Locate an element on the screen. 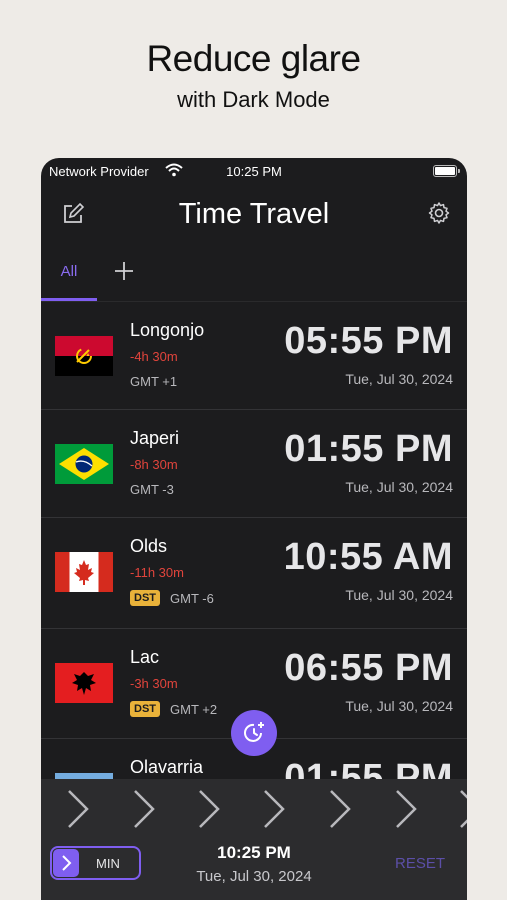 This screenshot has height=900, width=507. active-tab-indicator is located at coordinates (69, 299).